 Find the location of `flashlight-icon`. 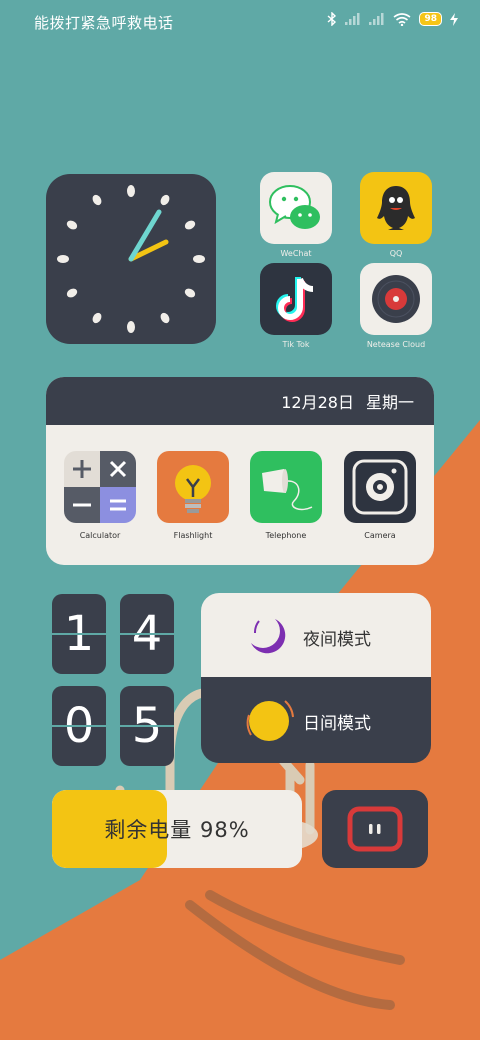

flashlight-icon is located at coordinates (193, 487).